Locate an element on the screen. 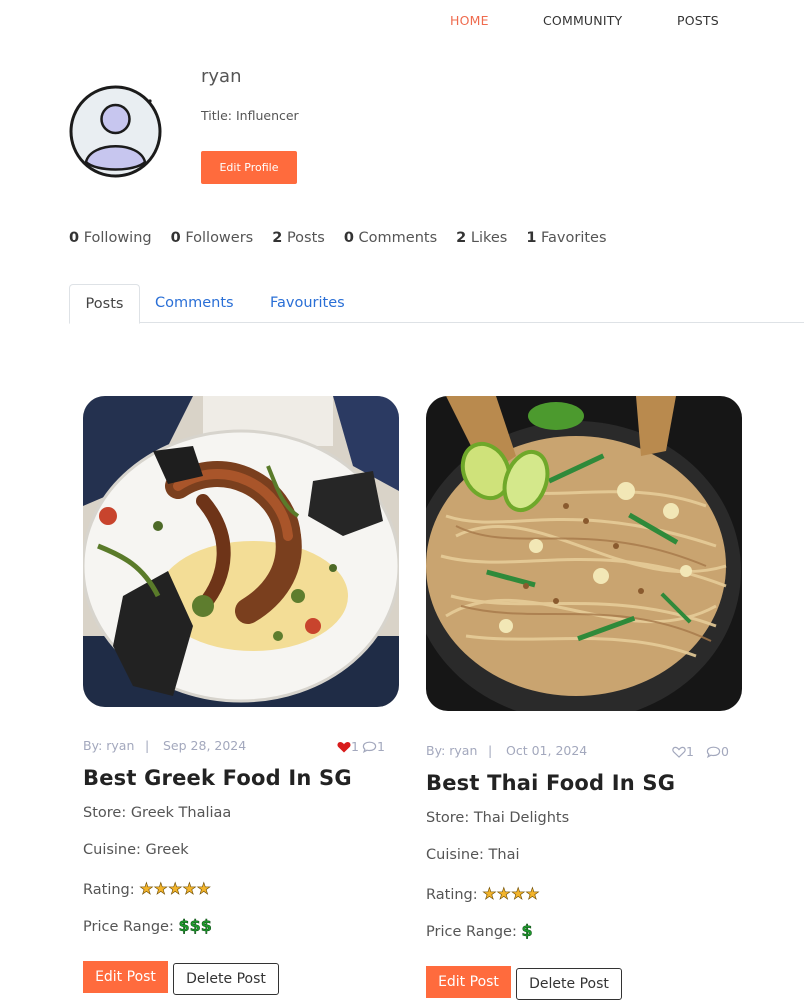  post-meta: By: ryan | Oct 01, 2024 1 0 is located at coordinates (584, 751).